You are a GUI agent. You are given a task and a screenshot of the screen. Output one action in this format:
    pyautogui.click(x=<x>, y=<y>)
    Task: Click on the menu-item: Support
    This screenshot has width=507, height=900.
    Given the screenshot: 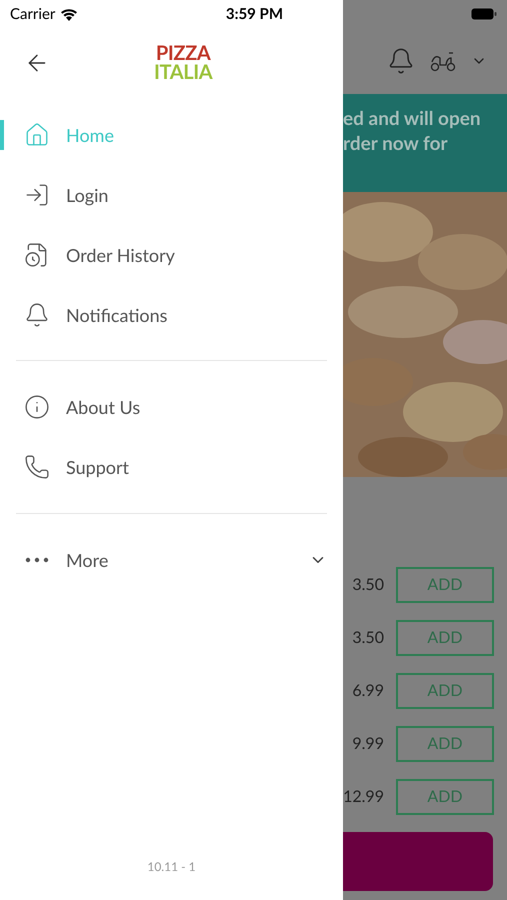 What is the action you would take?
    pyautogui.click(x=77, y=467)
    